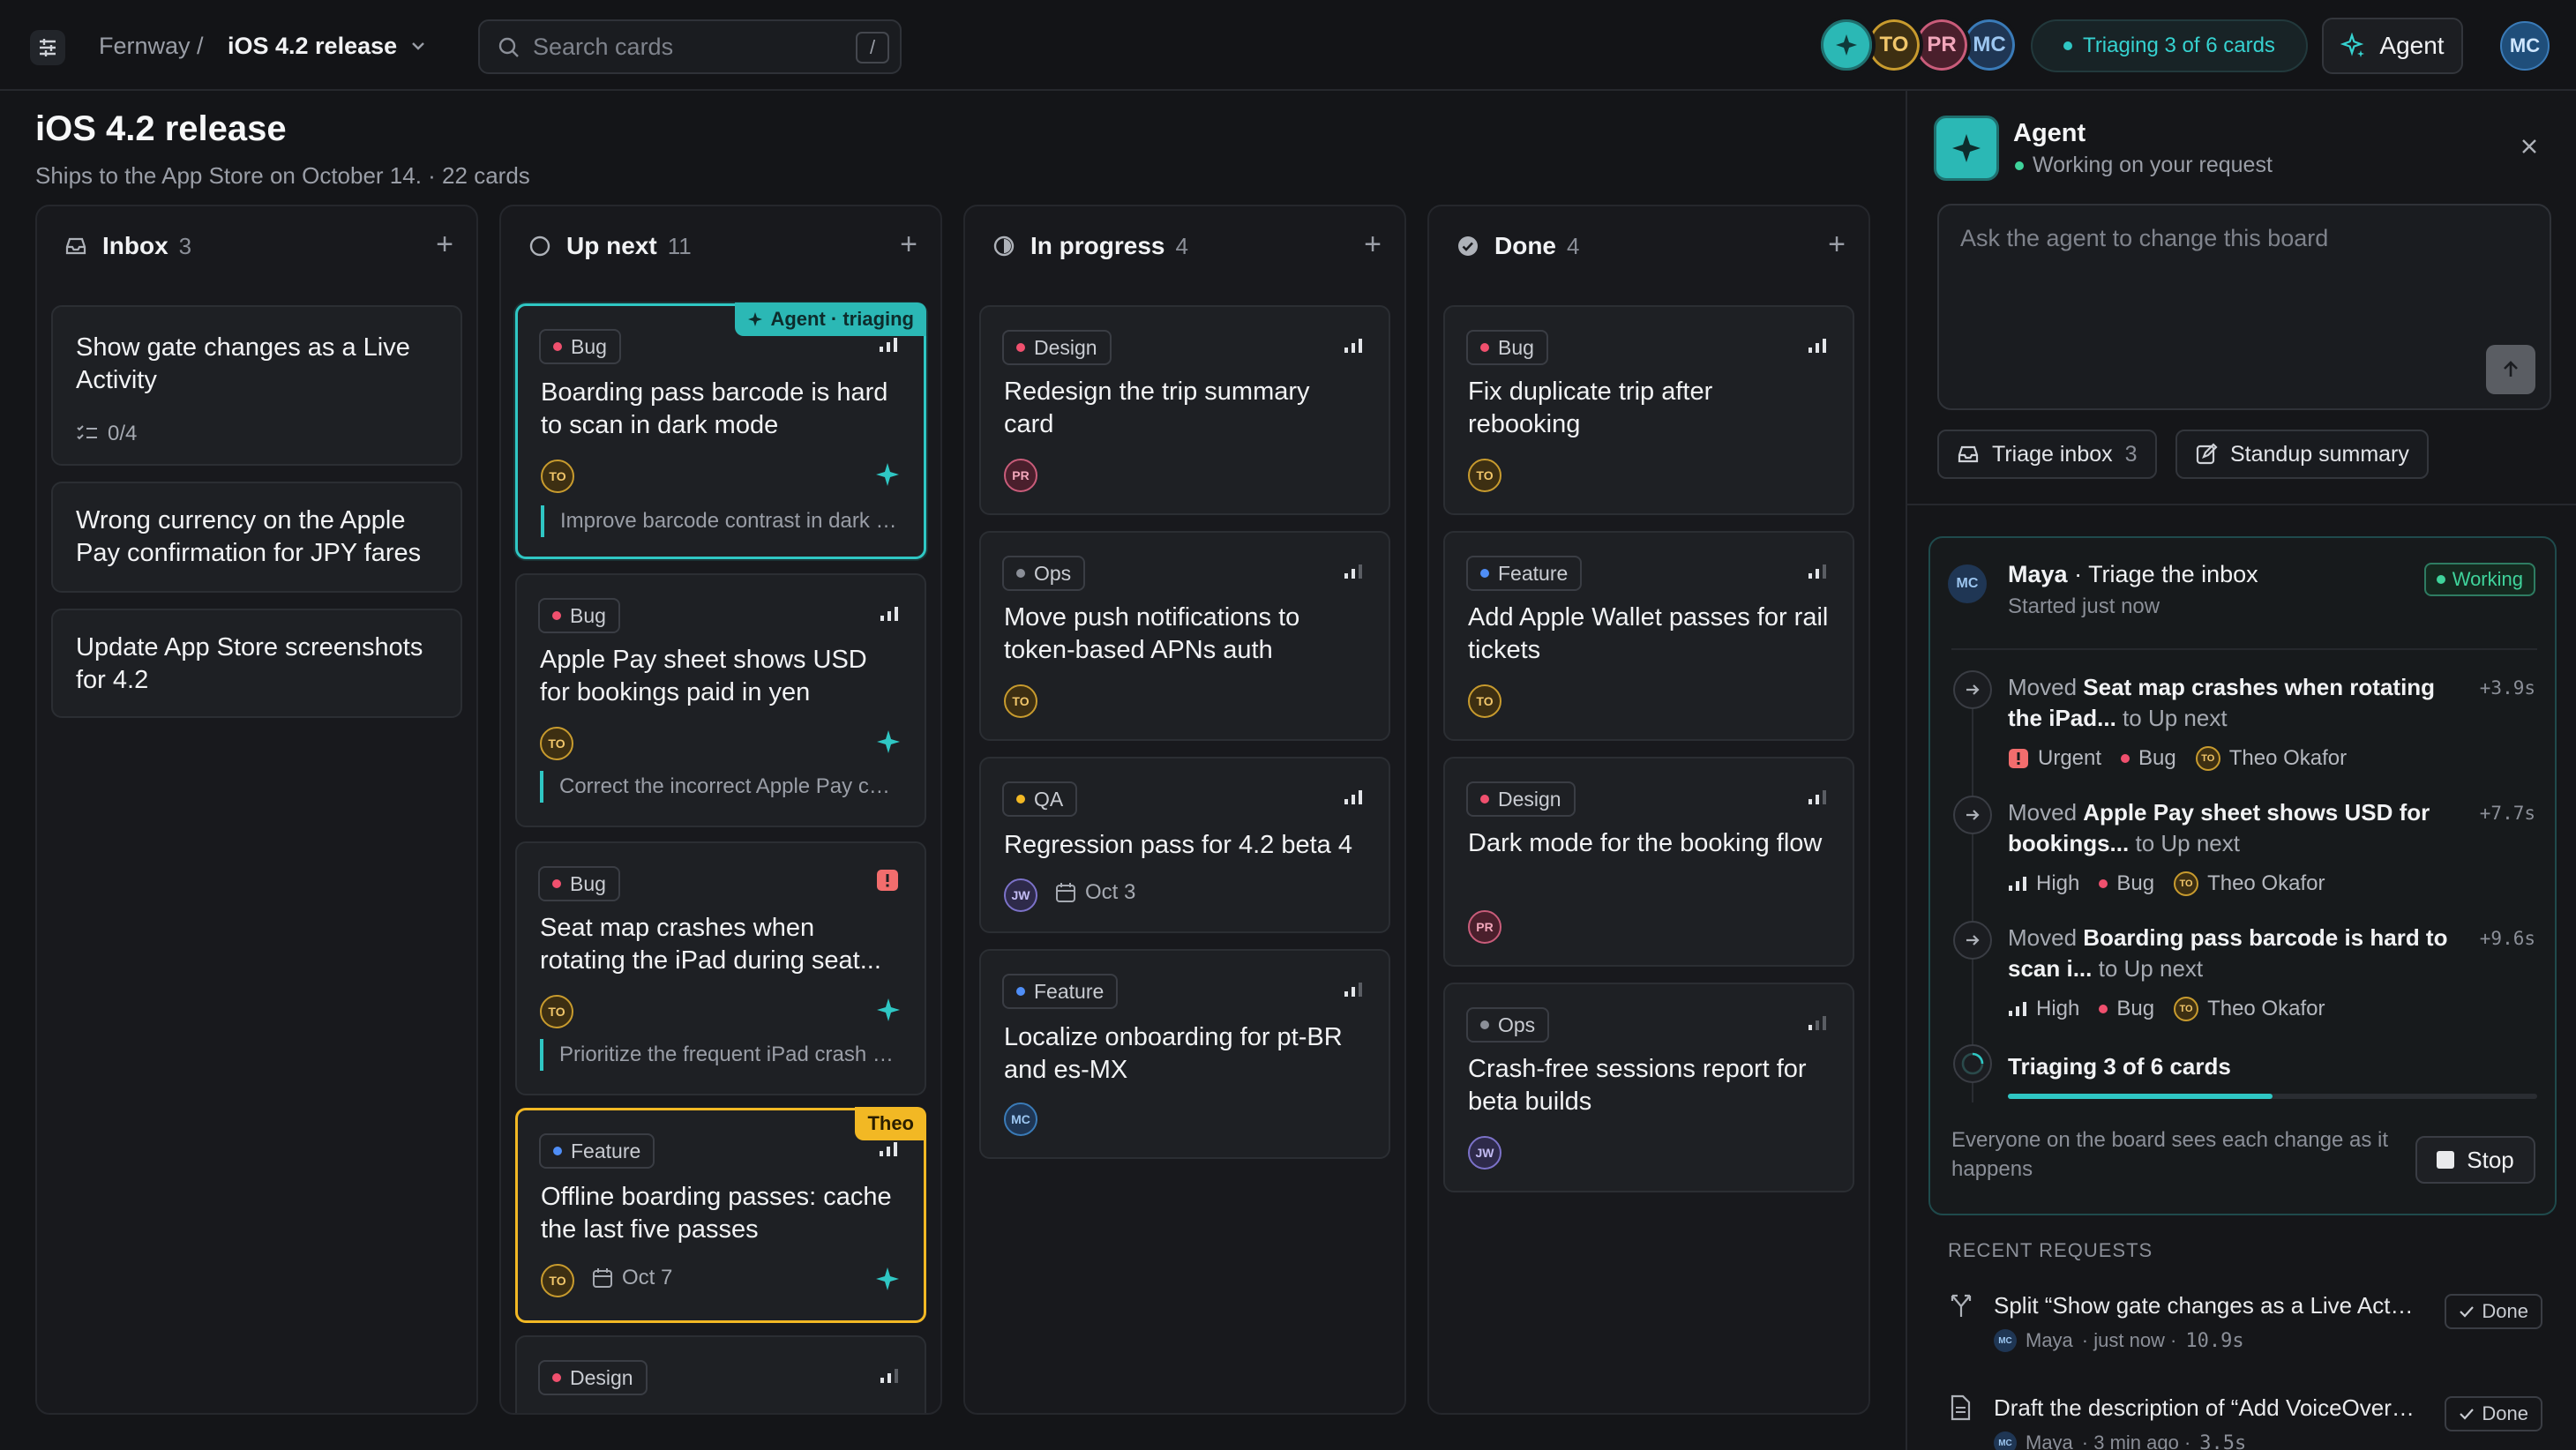 The width and height of the screenshot is (2576, 1450). What do you see at coordinates (1591, 407) in the screenshot?
I see `card-title: Fix duplicate trip after rebooking` at bounding box center [1591, 407].